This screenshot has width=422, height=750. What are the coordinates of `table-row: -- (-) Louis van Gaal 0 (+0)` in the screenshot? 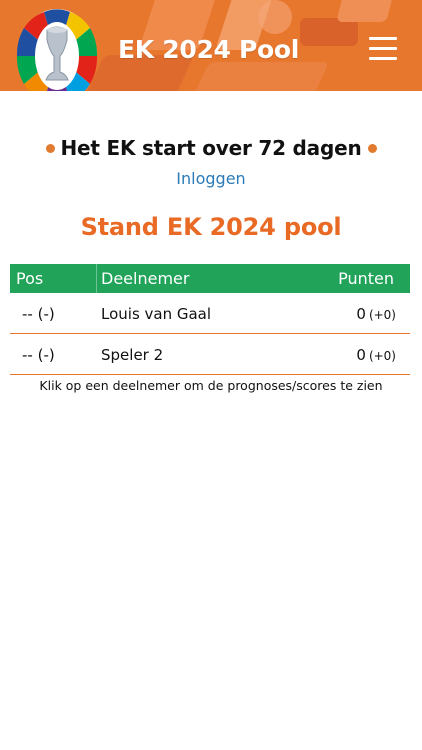 It's located at (210, 313).